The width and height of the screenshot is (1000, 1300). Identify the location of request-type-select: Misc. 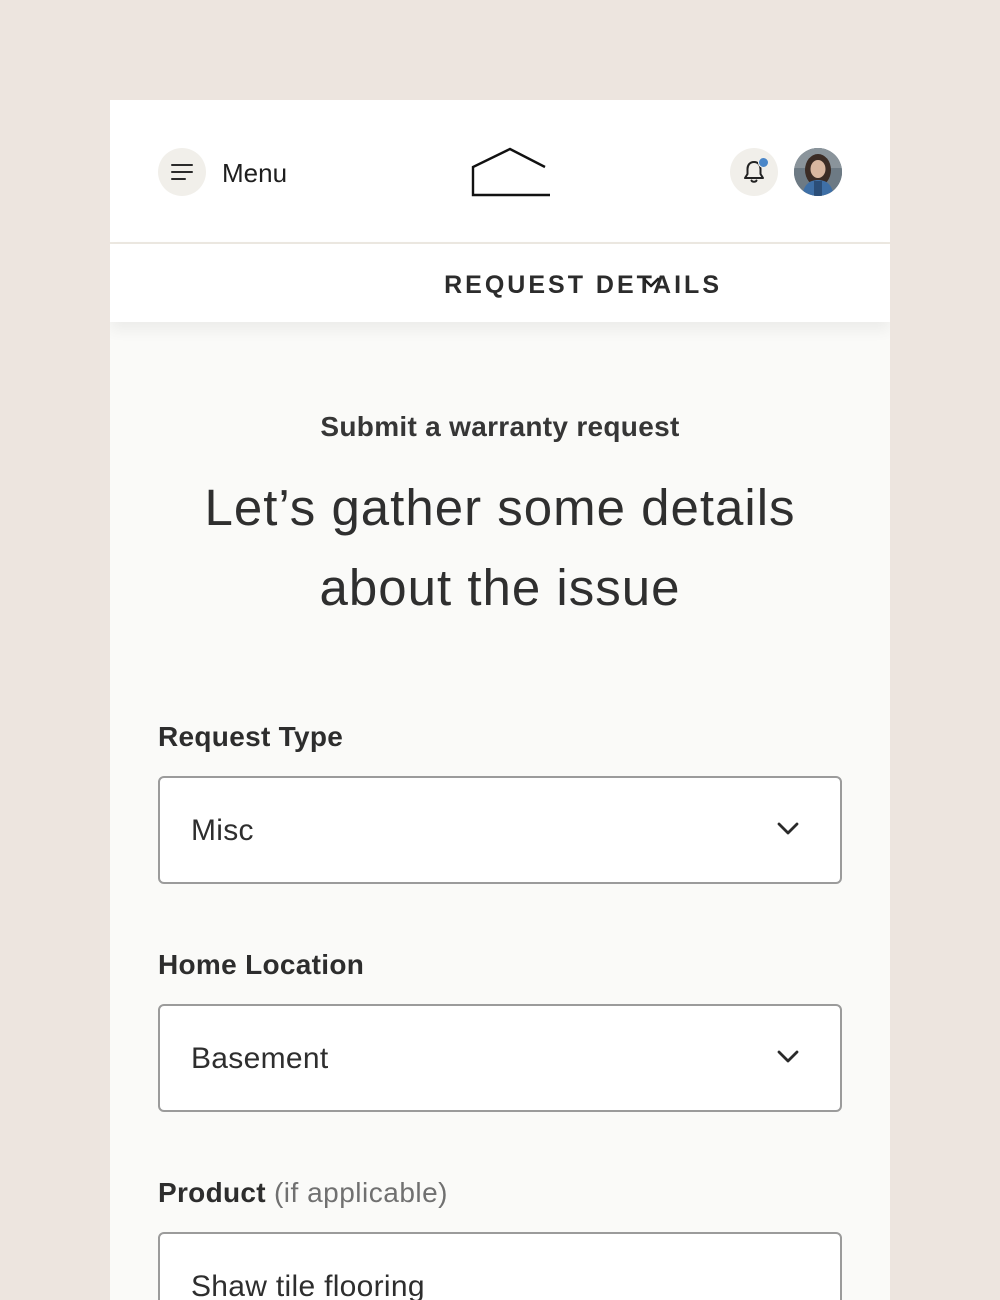
(500, 830).